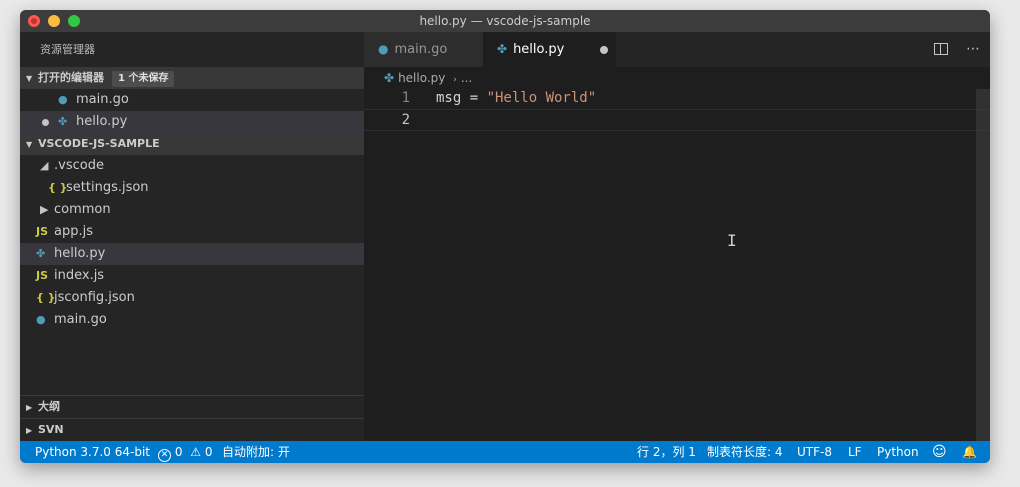 The width and height of the screenshot is (1020, 487). I want to click on line-content: msg = "Hello World", so click(516, 98).